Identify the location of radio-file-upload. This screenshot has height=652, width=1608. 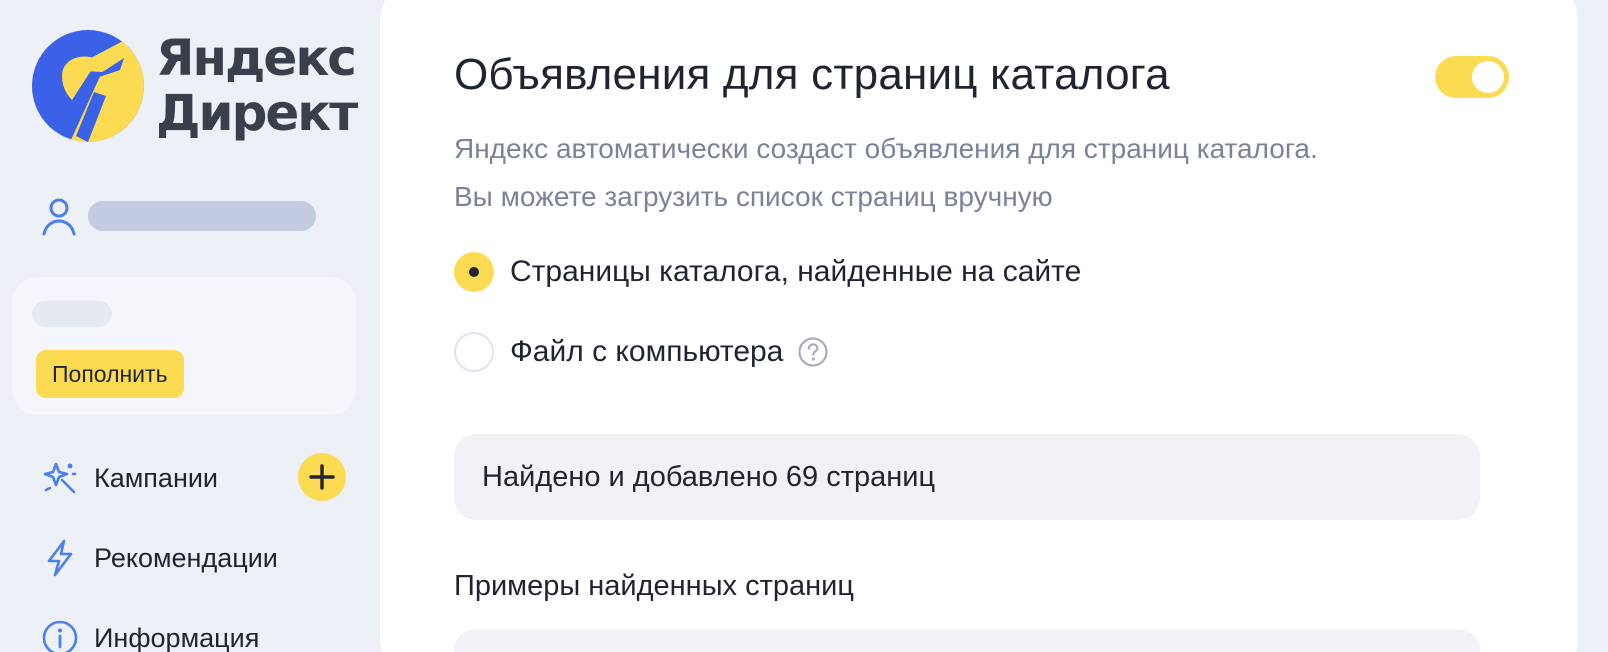
(474, 352).